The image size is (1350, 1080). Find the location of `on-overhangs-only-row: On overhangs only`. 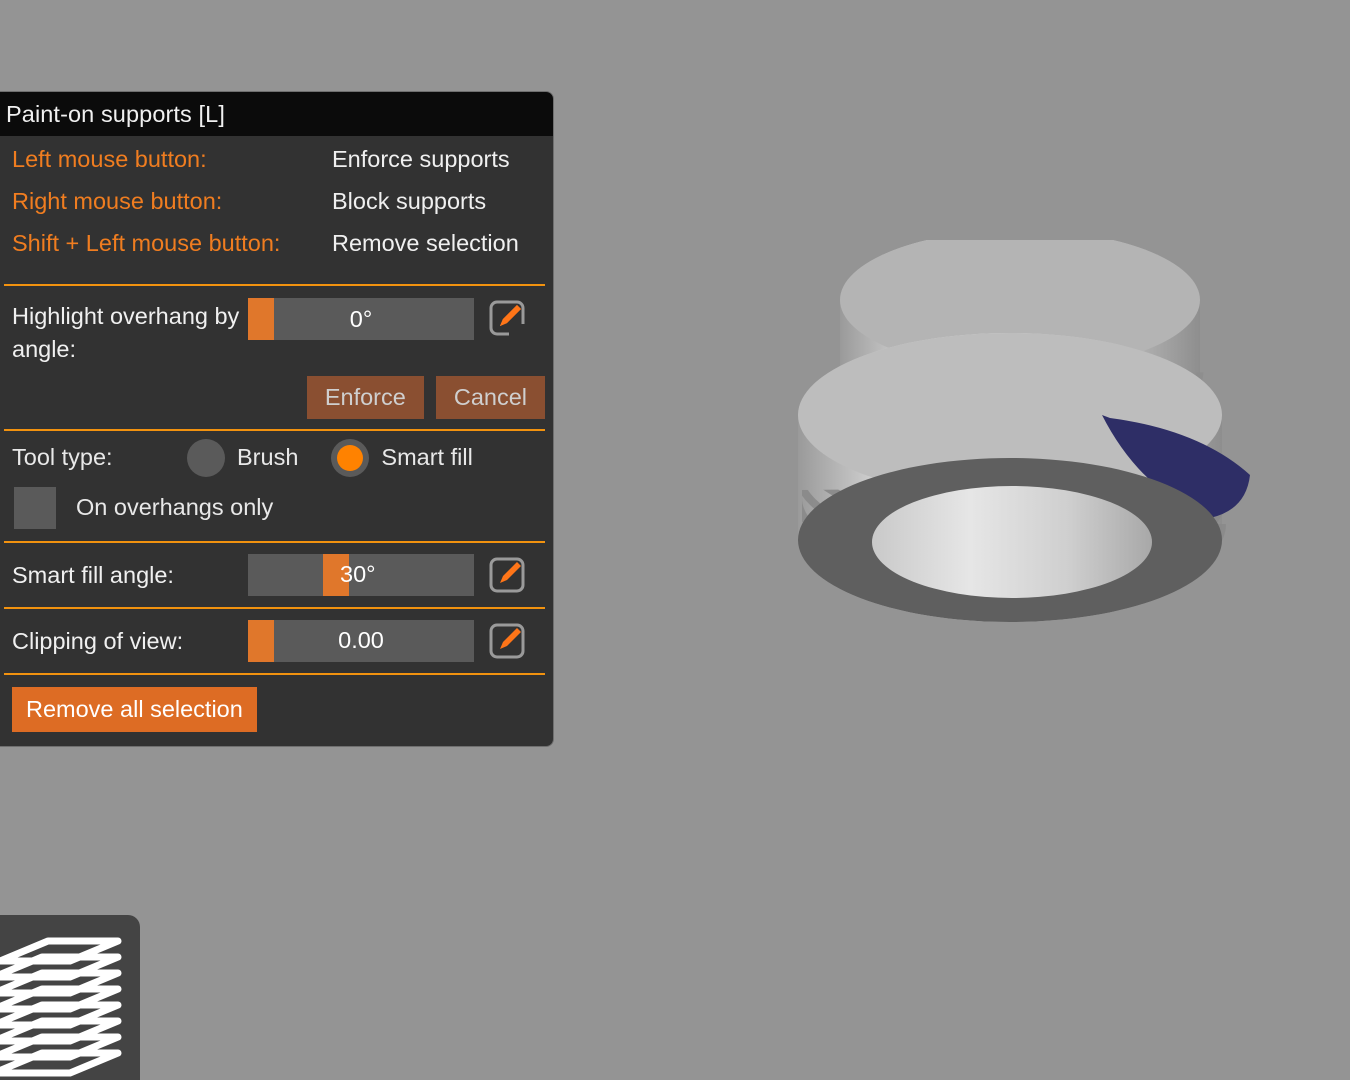

on-overhangs-only-row: On overhangs only is located at coordinates (276, 512).